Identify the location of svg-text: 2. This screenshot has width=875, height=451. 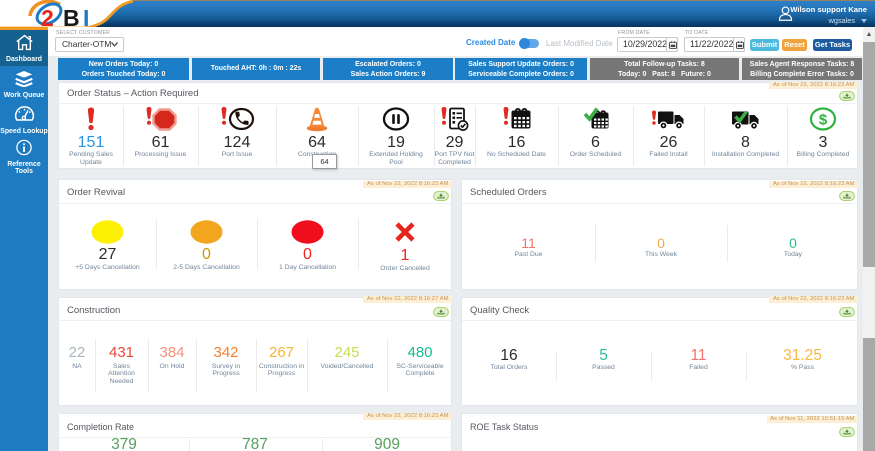
(47, 16).